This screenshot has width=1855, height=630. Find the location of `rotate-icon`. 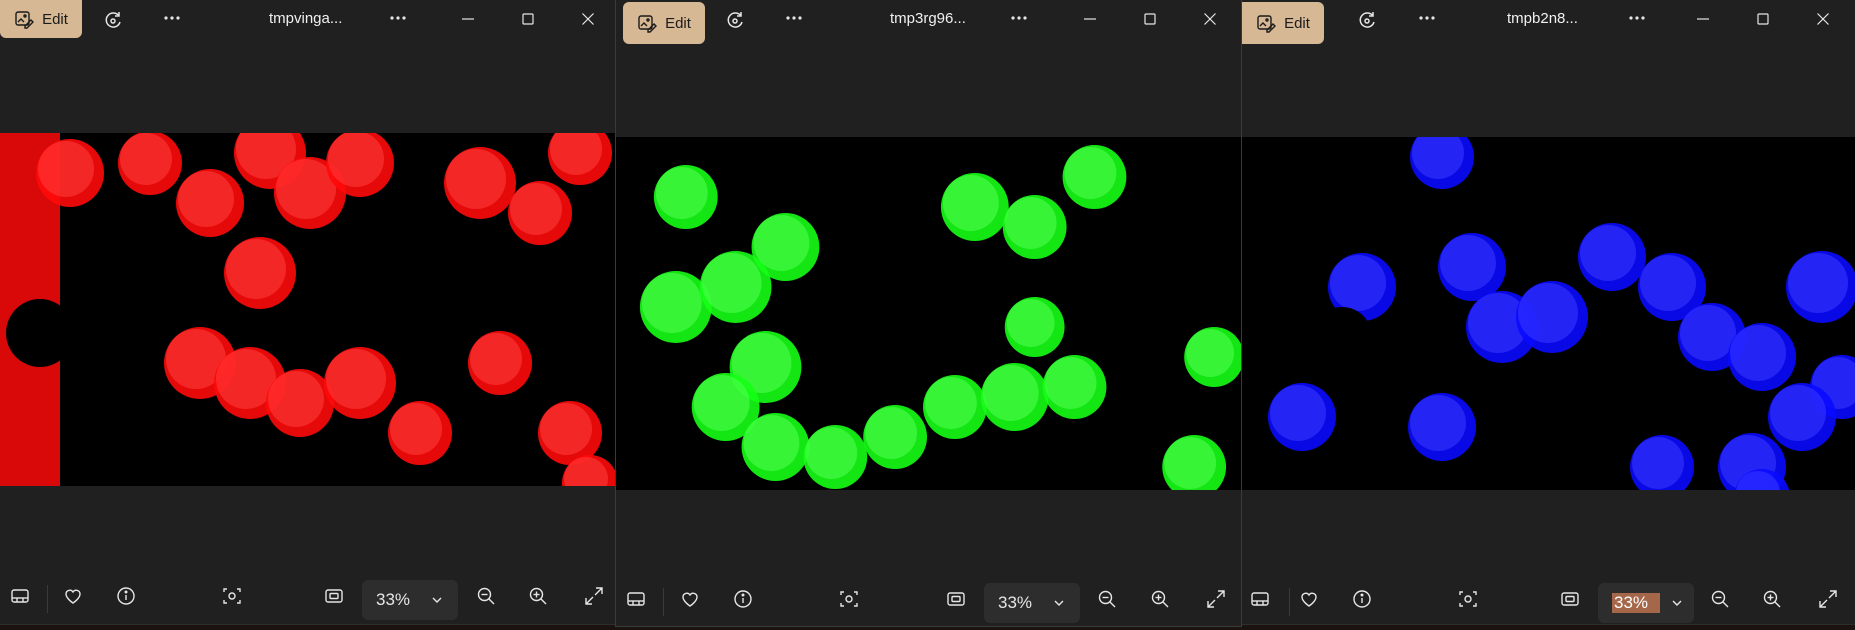

rotate-icon is located at coordinates (114, 20).